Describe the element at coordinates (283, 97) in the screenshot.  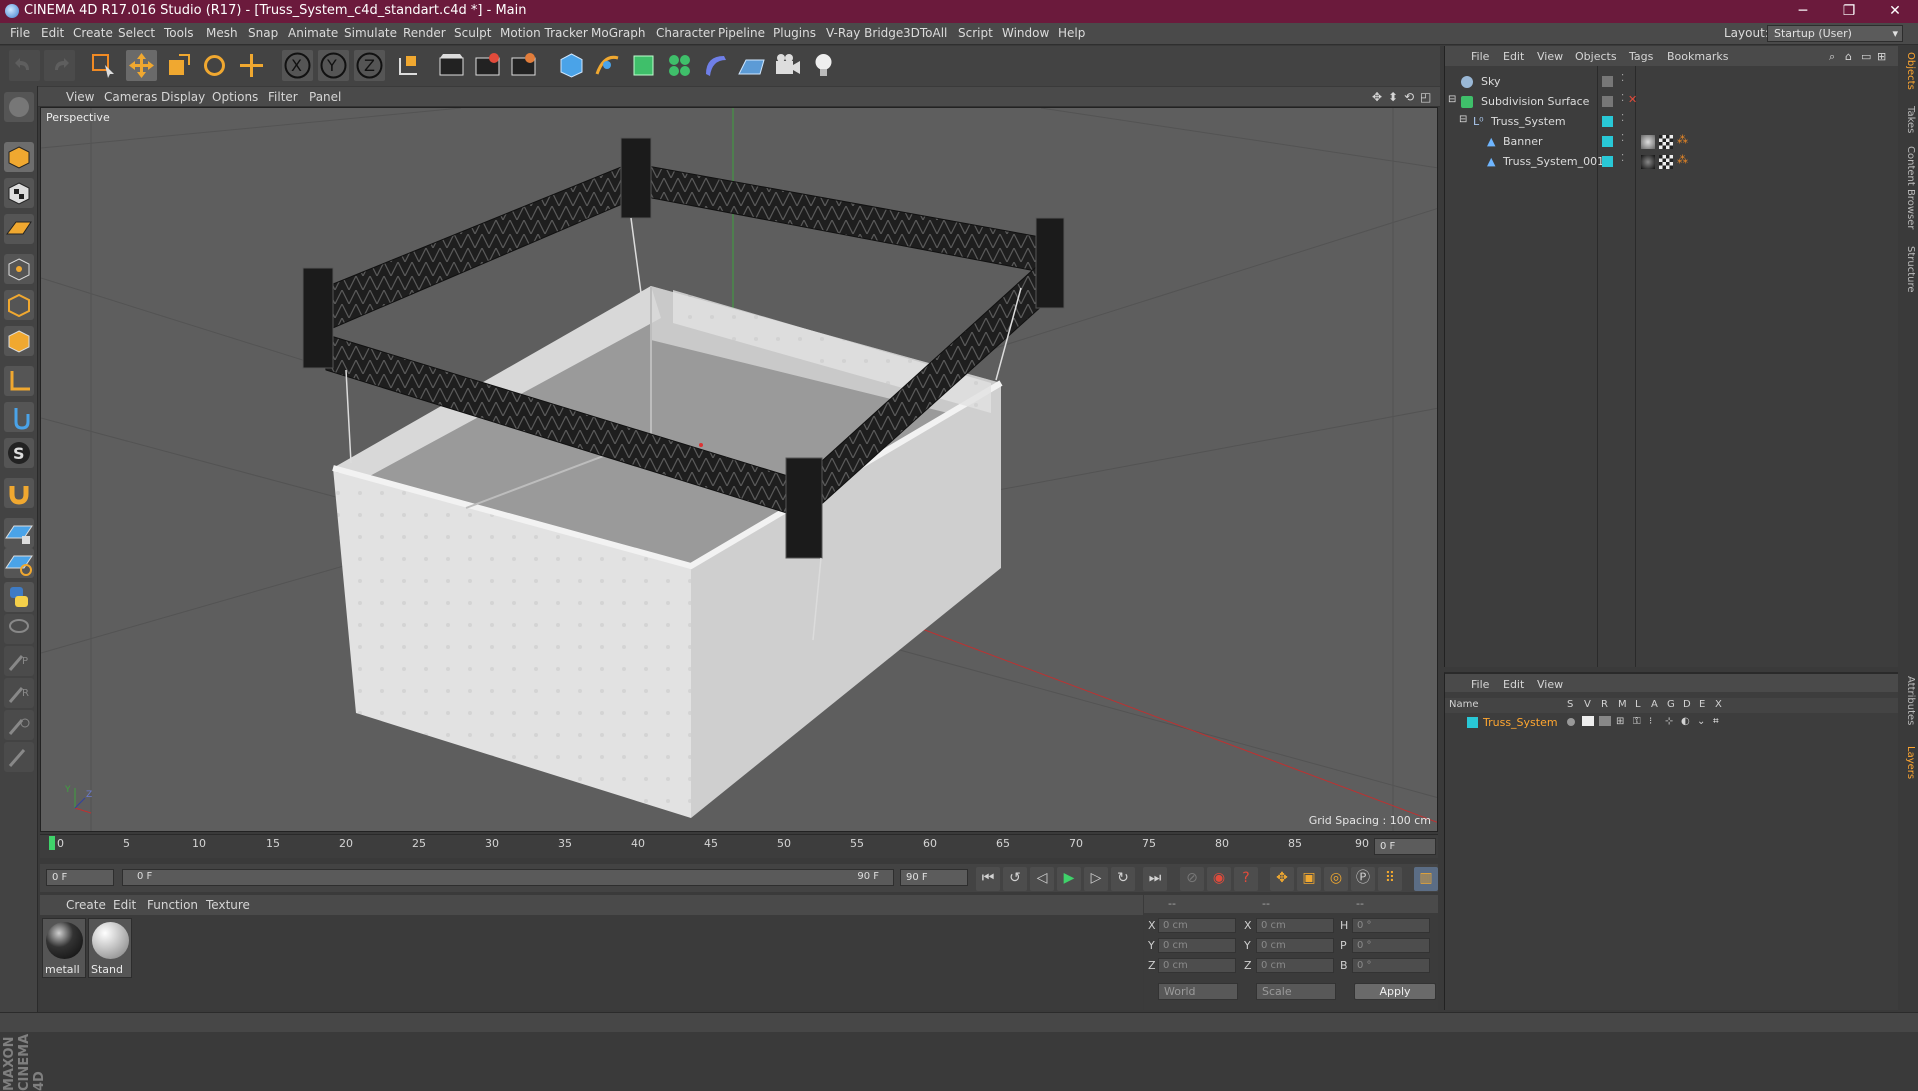
I see `viewport-menu-filter: Filter` at that location.